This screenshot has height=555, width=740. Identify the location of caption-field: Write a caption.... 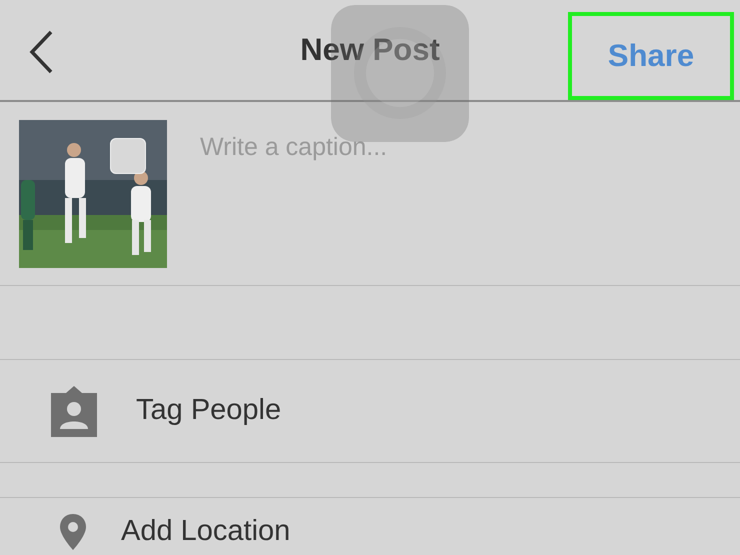
(448, 148).